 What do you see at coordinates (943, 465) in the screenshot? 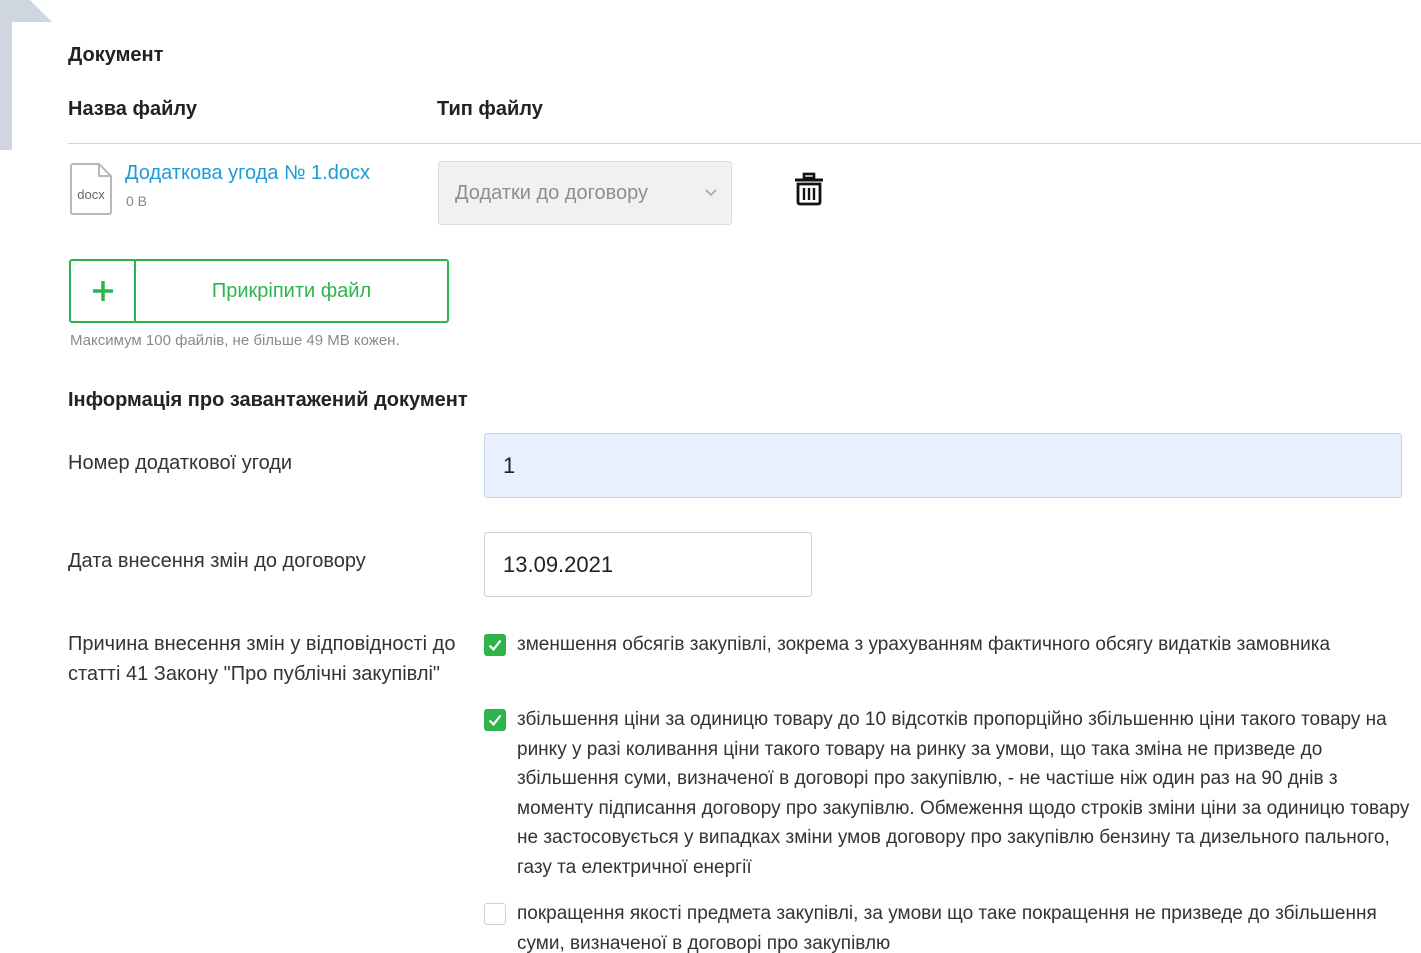
I see `agreement-number-input: 1` at bounding box center [943, 465].